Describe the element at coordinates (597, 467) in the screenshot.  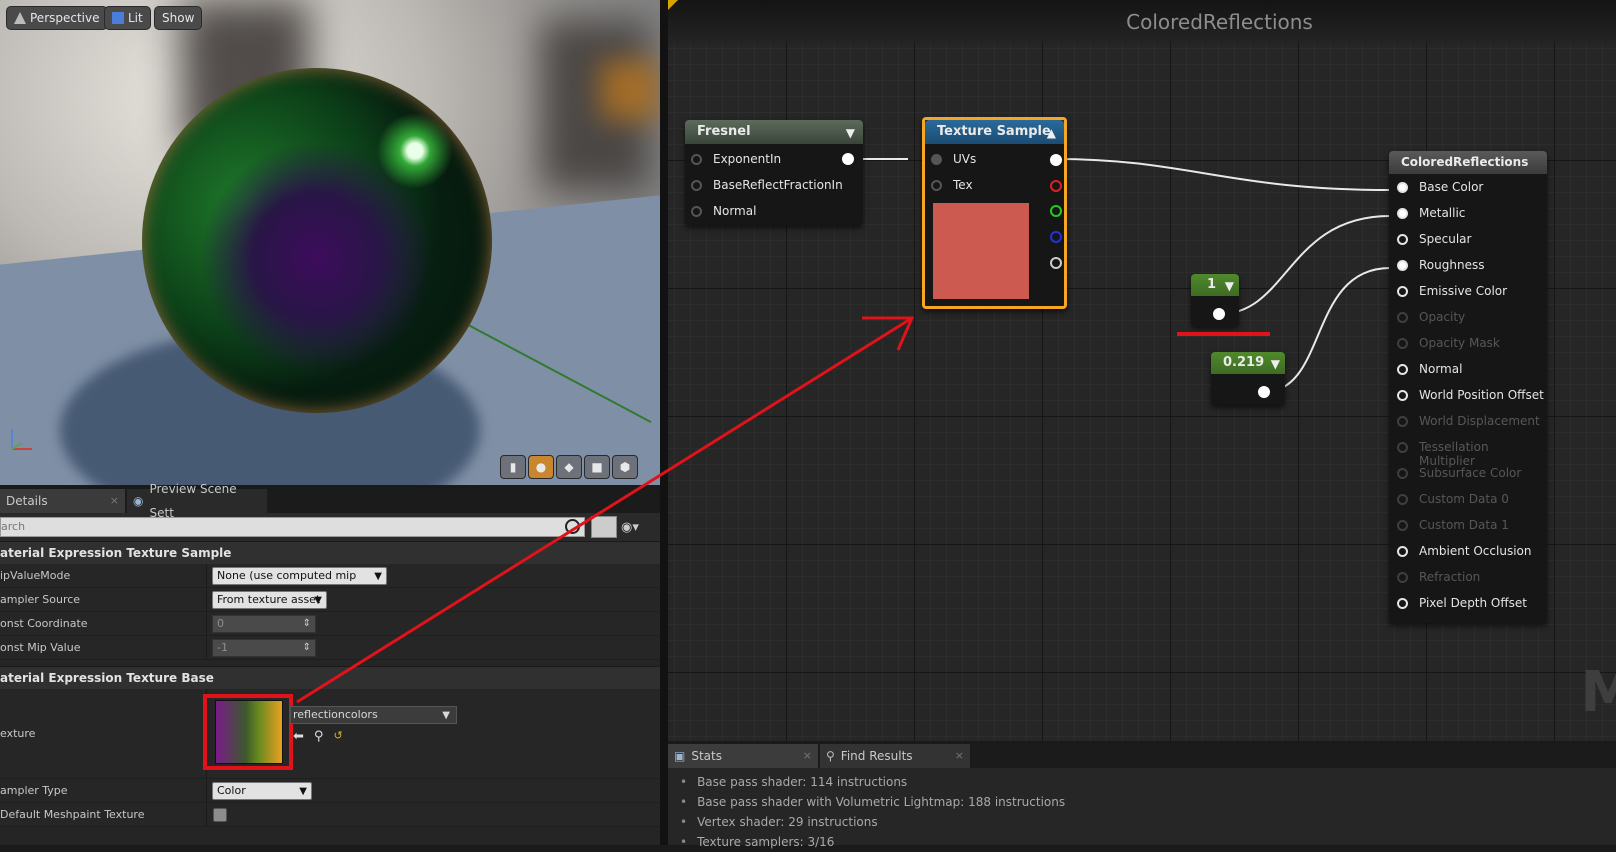
I see `cube-preview-button: ■` at that location.